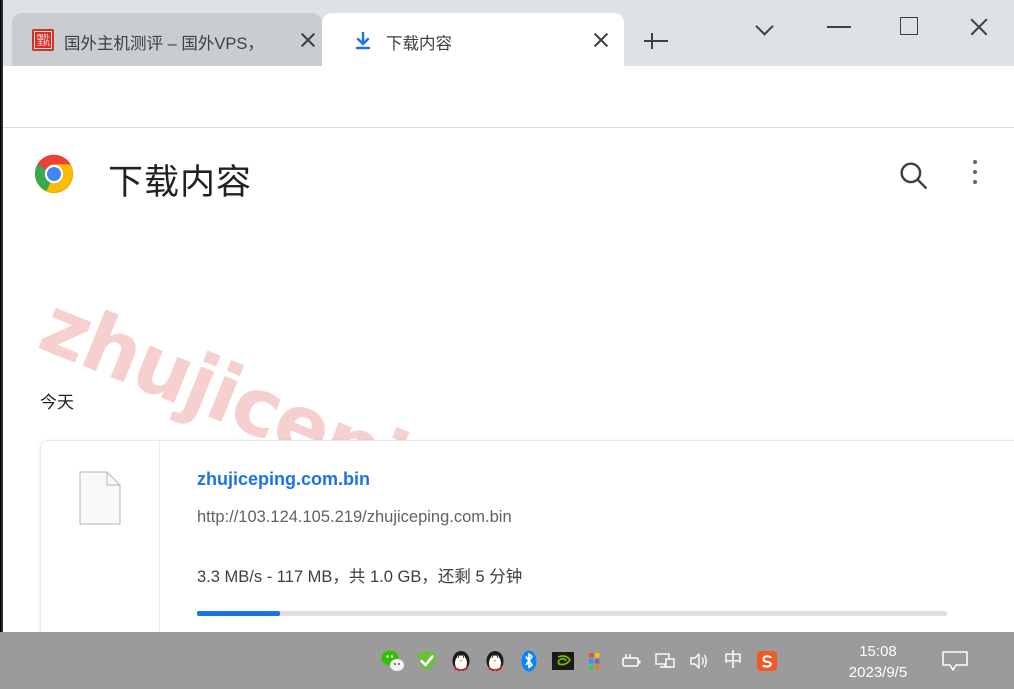 The width and height of the screenshot is (1014, 689). I want to click on chrome-logo-icon, so click(54, 174).